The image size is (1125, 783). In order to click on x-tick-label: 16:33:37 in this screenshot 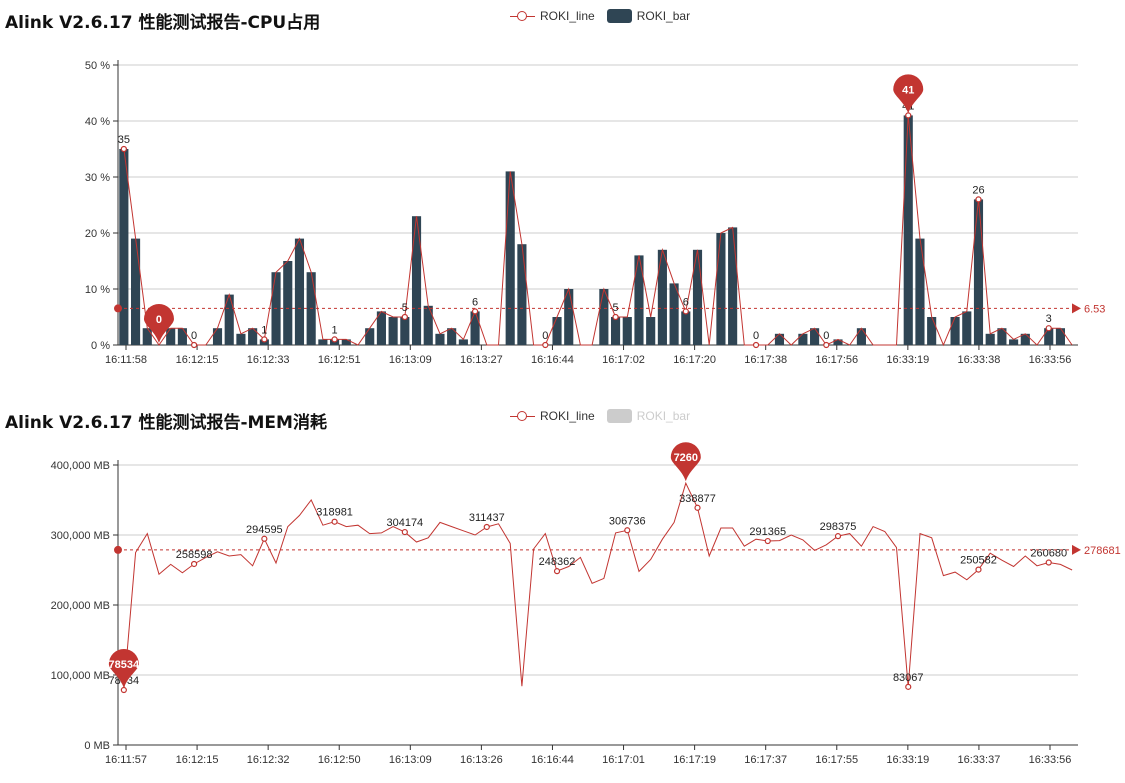, I will do `click(979, 760)`.